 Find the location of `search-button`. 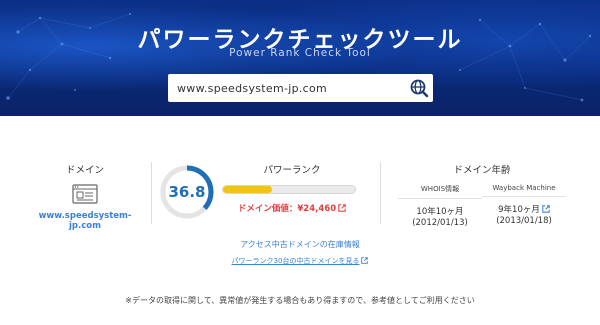

search-button is located at coordinates (419, 88).